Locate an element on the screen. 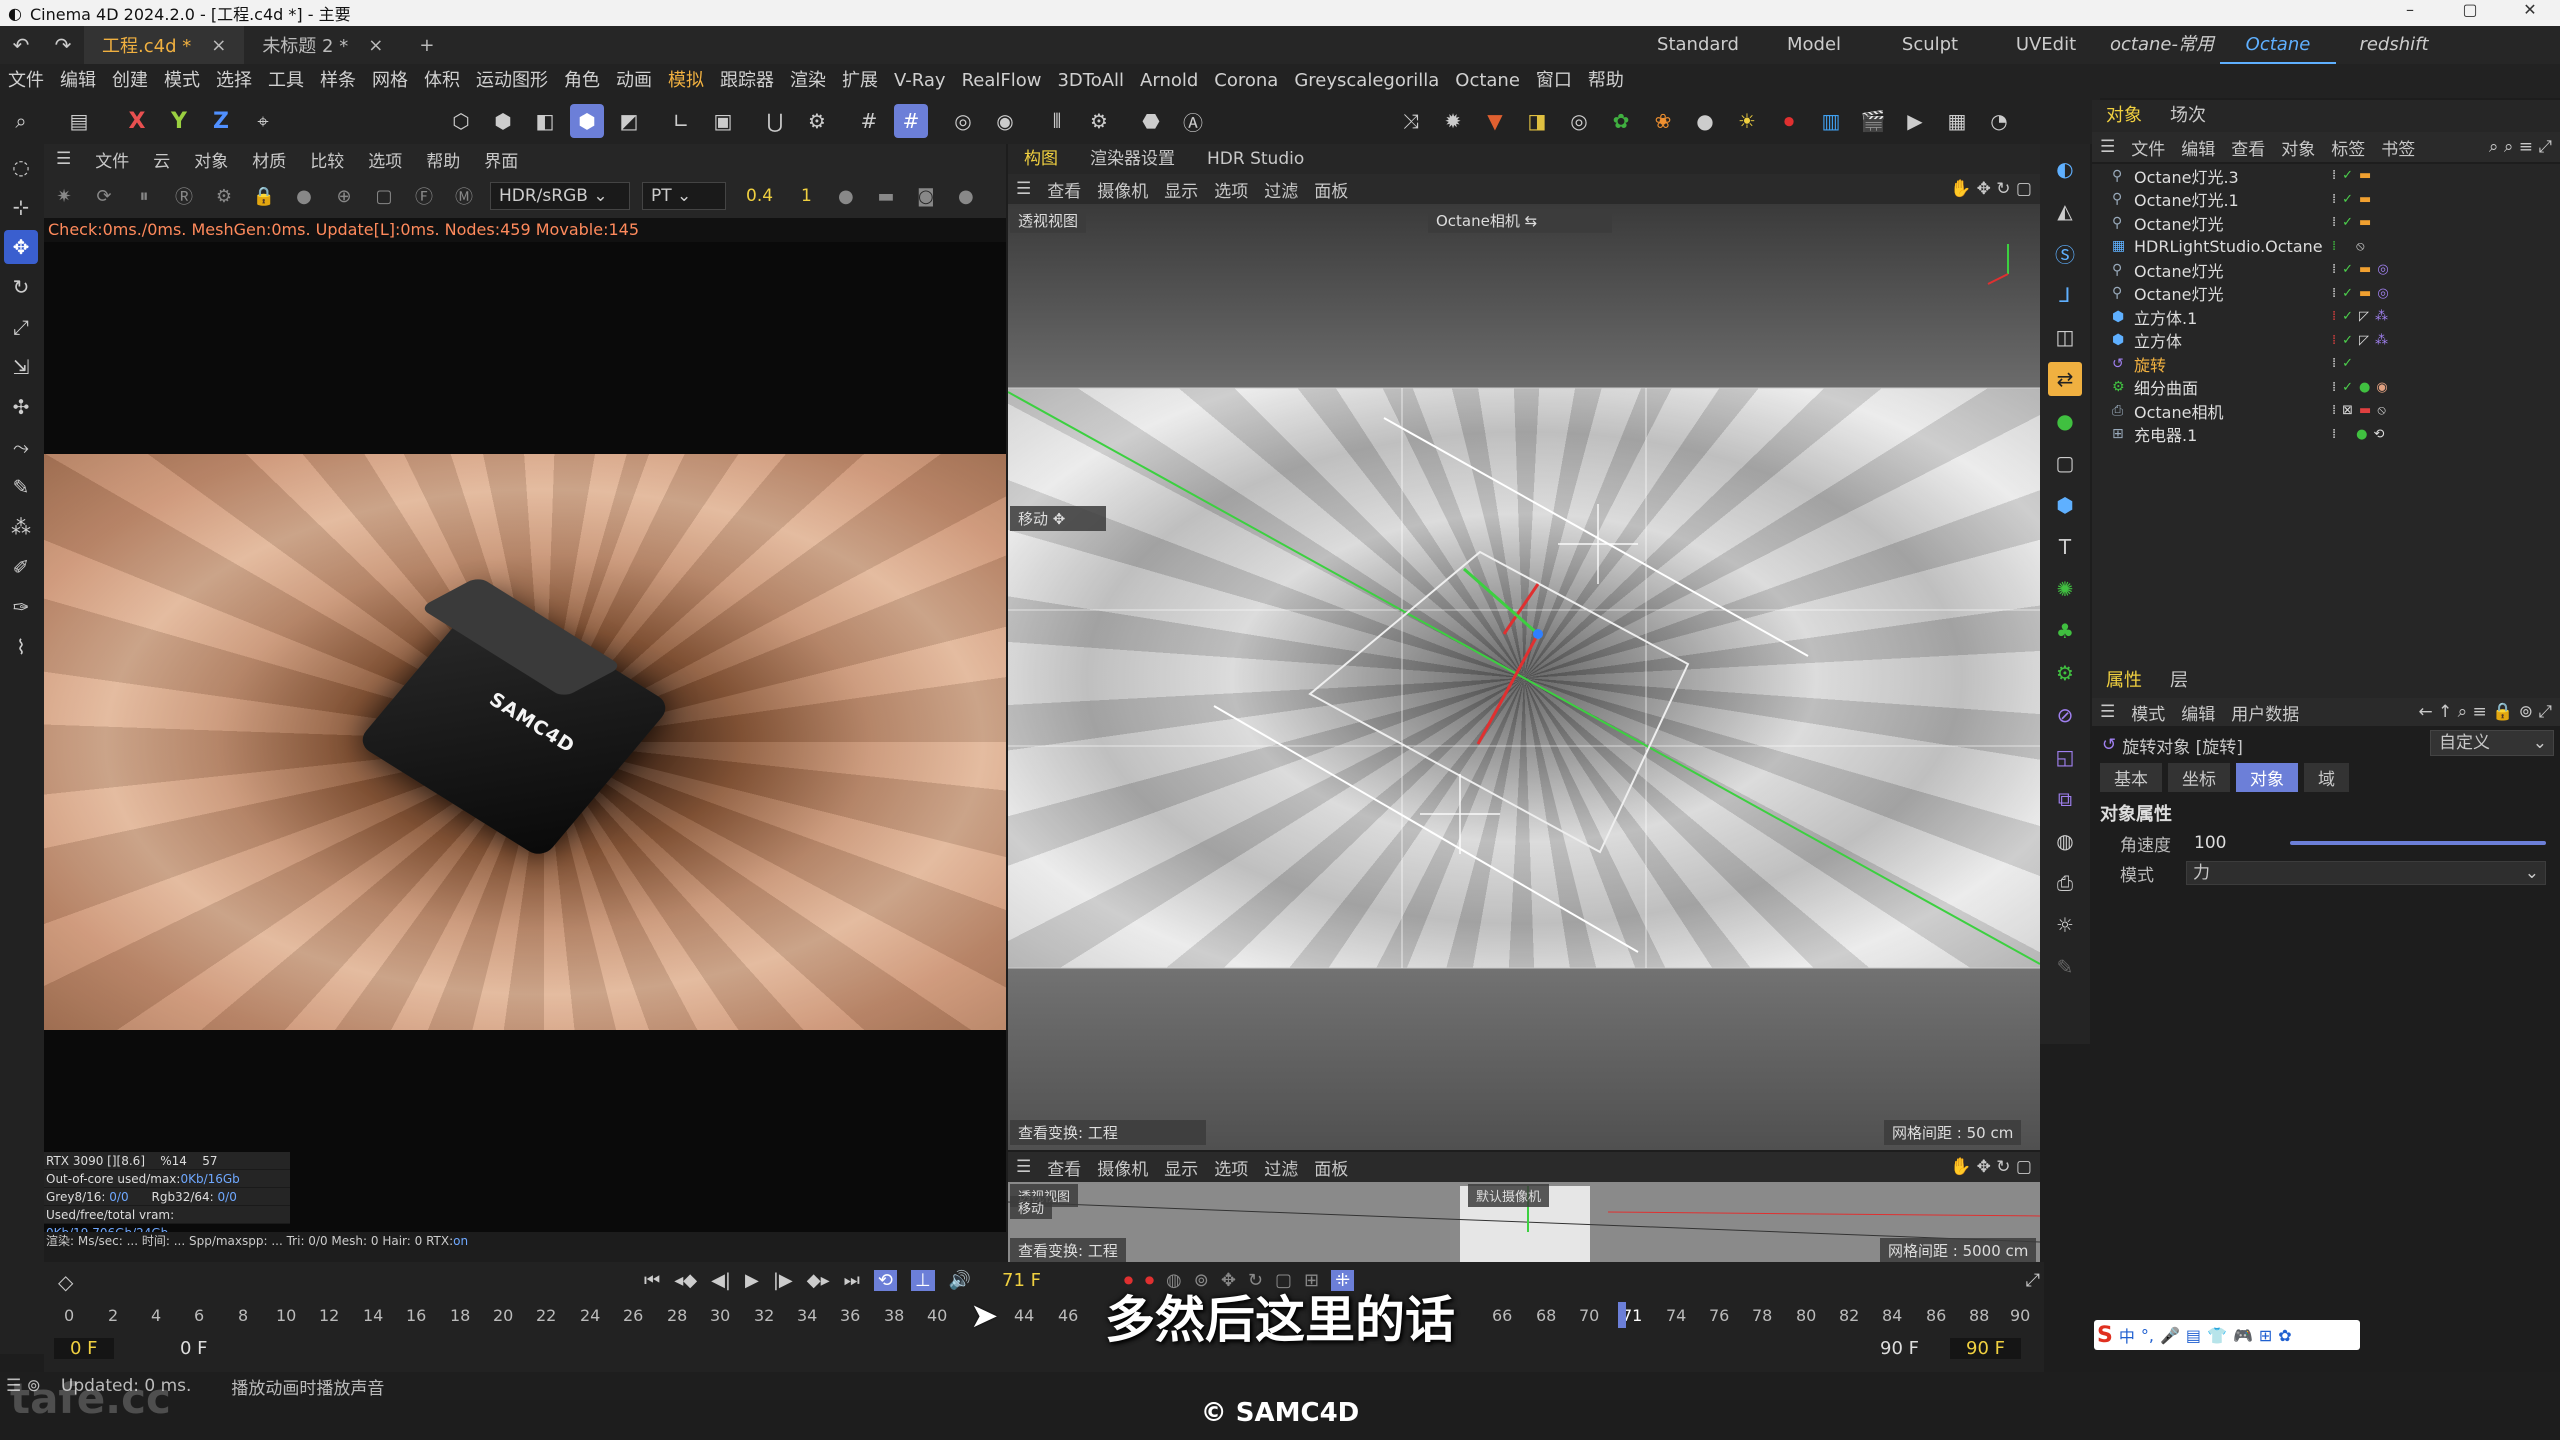 Image resolution: width=2560 pixels, height=1440 pixels. crop-icon: ▢ is located at coordinates (384, 196).